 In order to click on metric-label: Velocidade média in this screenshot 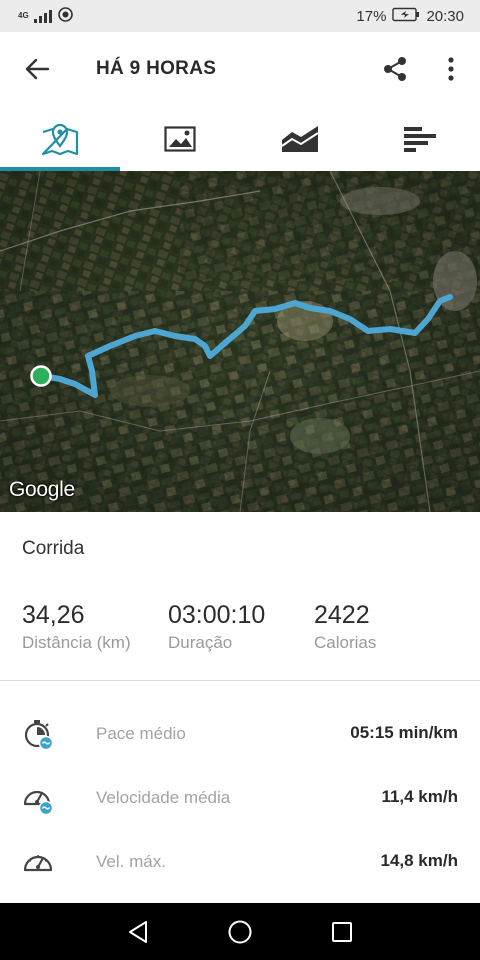, I will do `click(163, 797)`.